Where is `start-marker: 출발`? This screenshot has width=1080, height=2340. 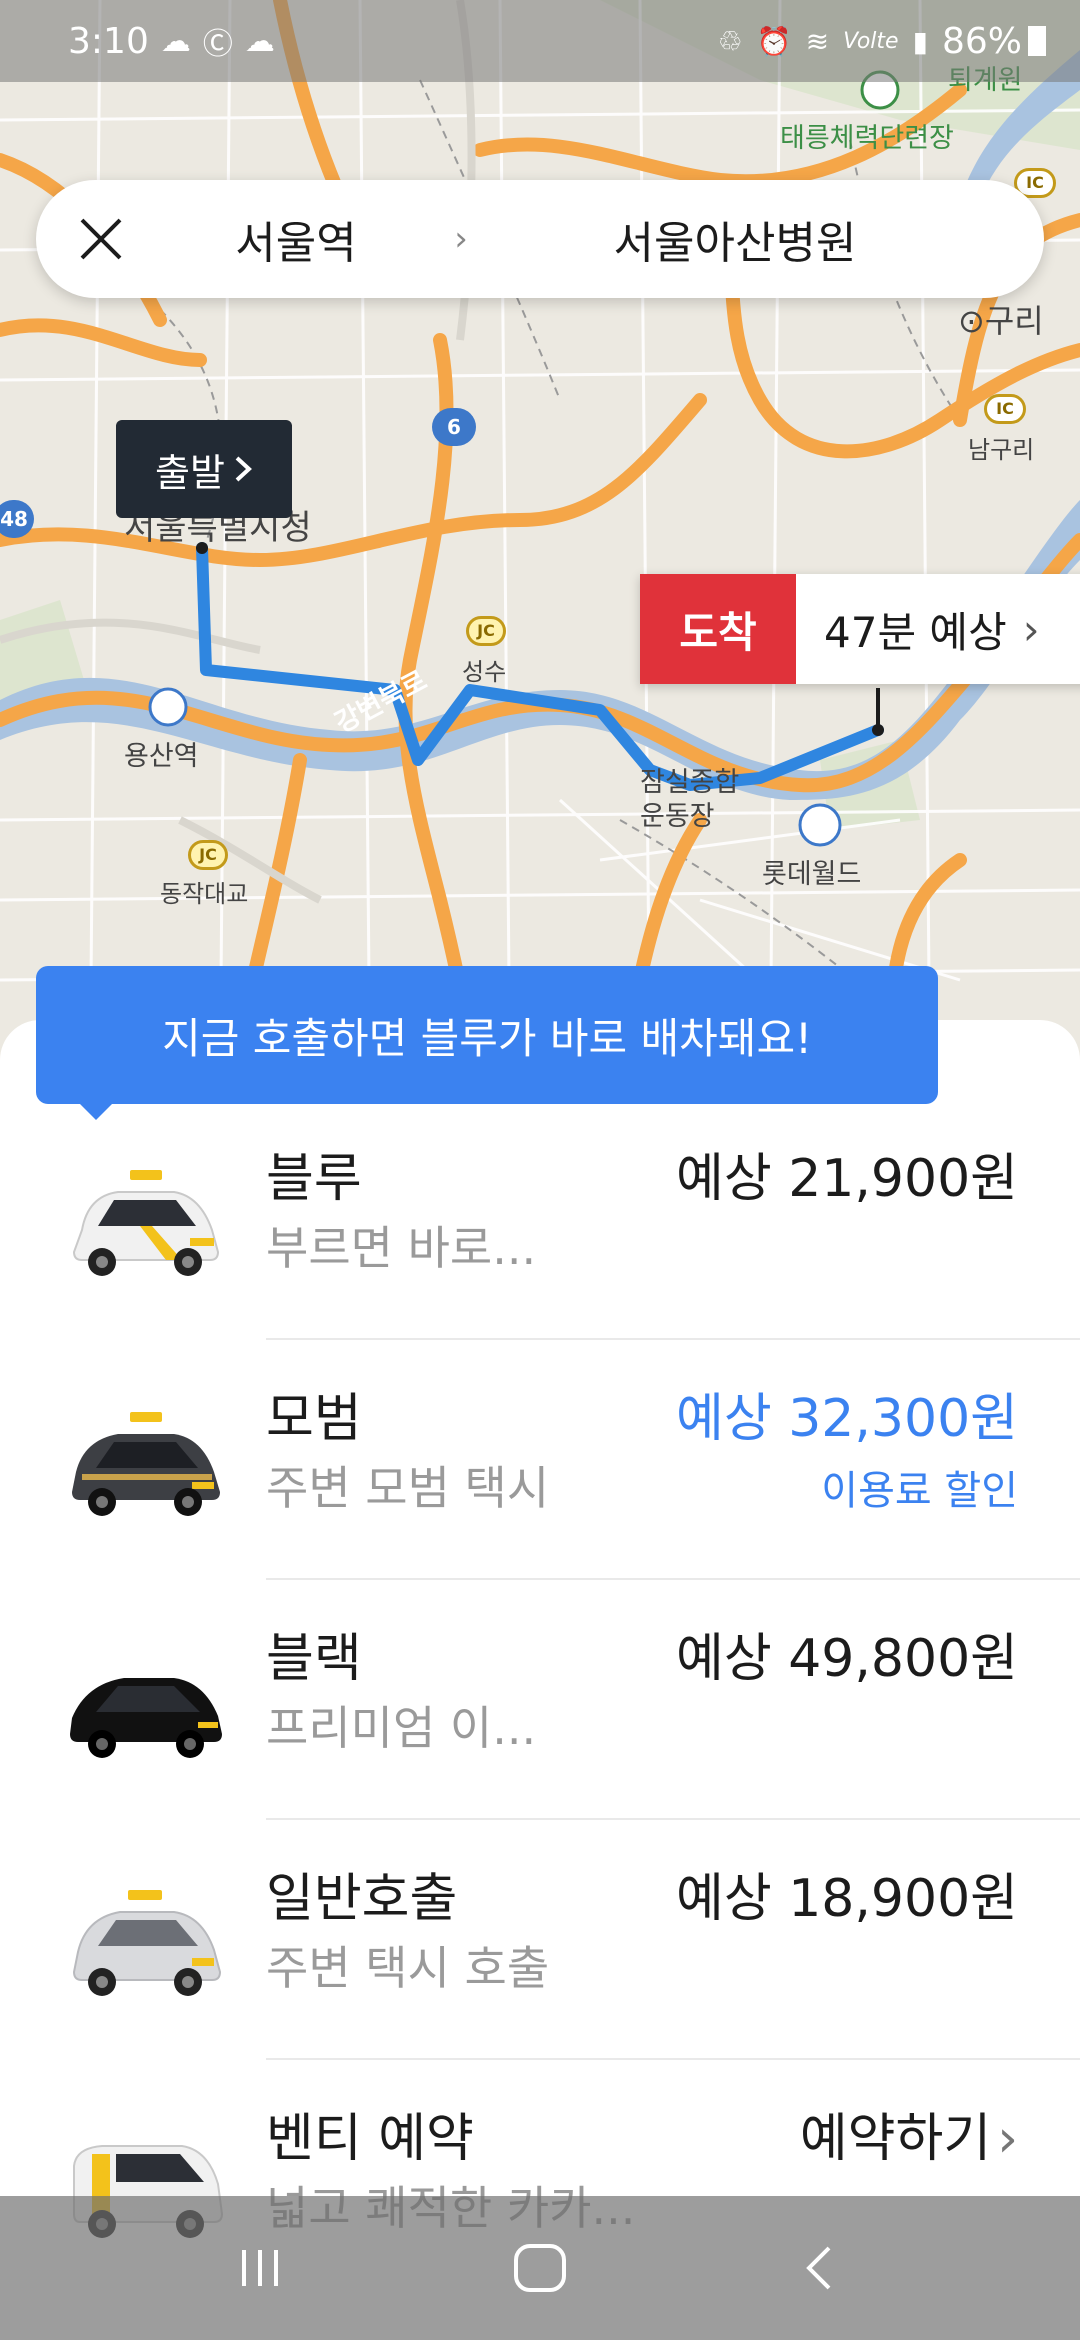
start-marker: 출발 is located at coordinates (204, 469).